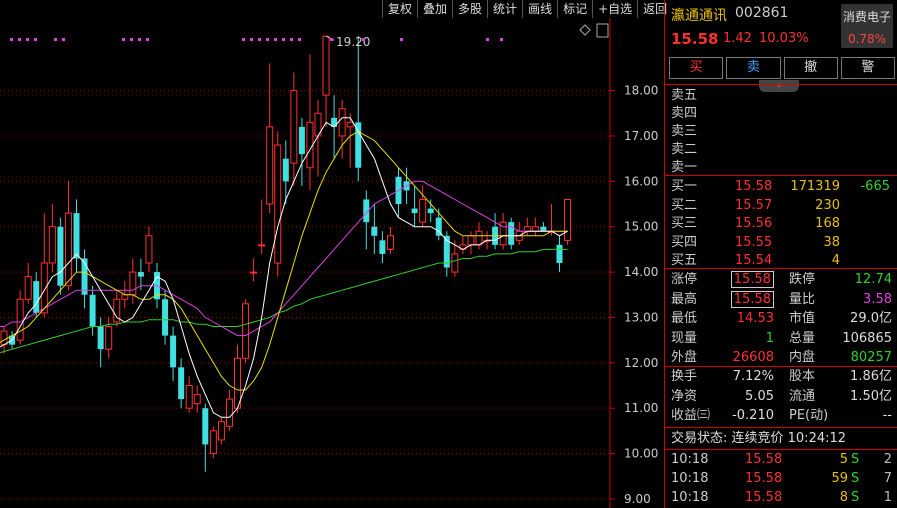 The width and height of the screenshot is (897, 508). What do you see at coordinates (684, 95) in the screenshot?
I see `level-label: 卖五` at bounding box center [684, 95].